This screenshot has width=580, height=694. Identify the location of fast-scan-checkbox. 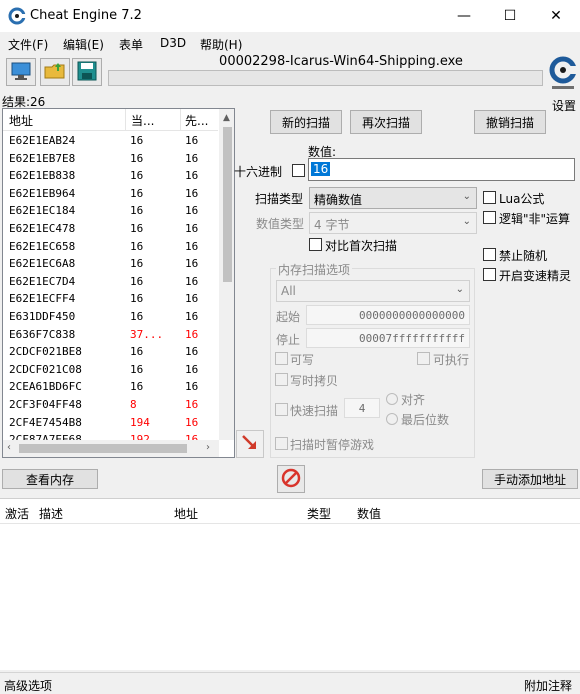
(281, 409).